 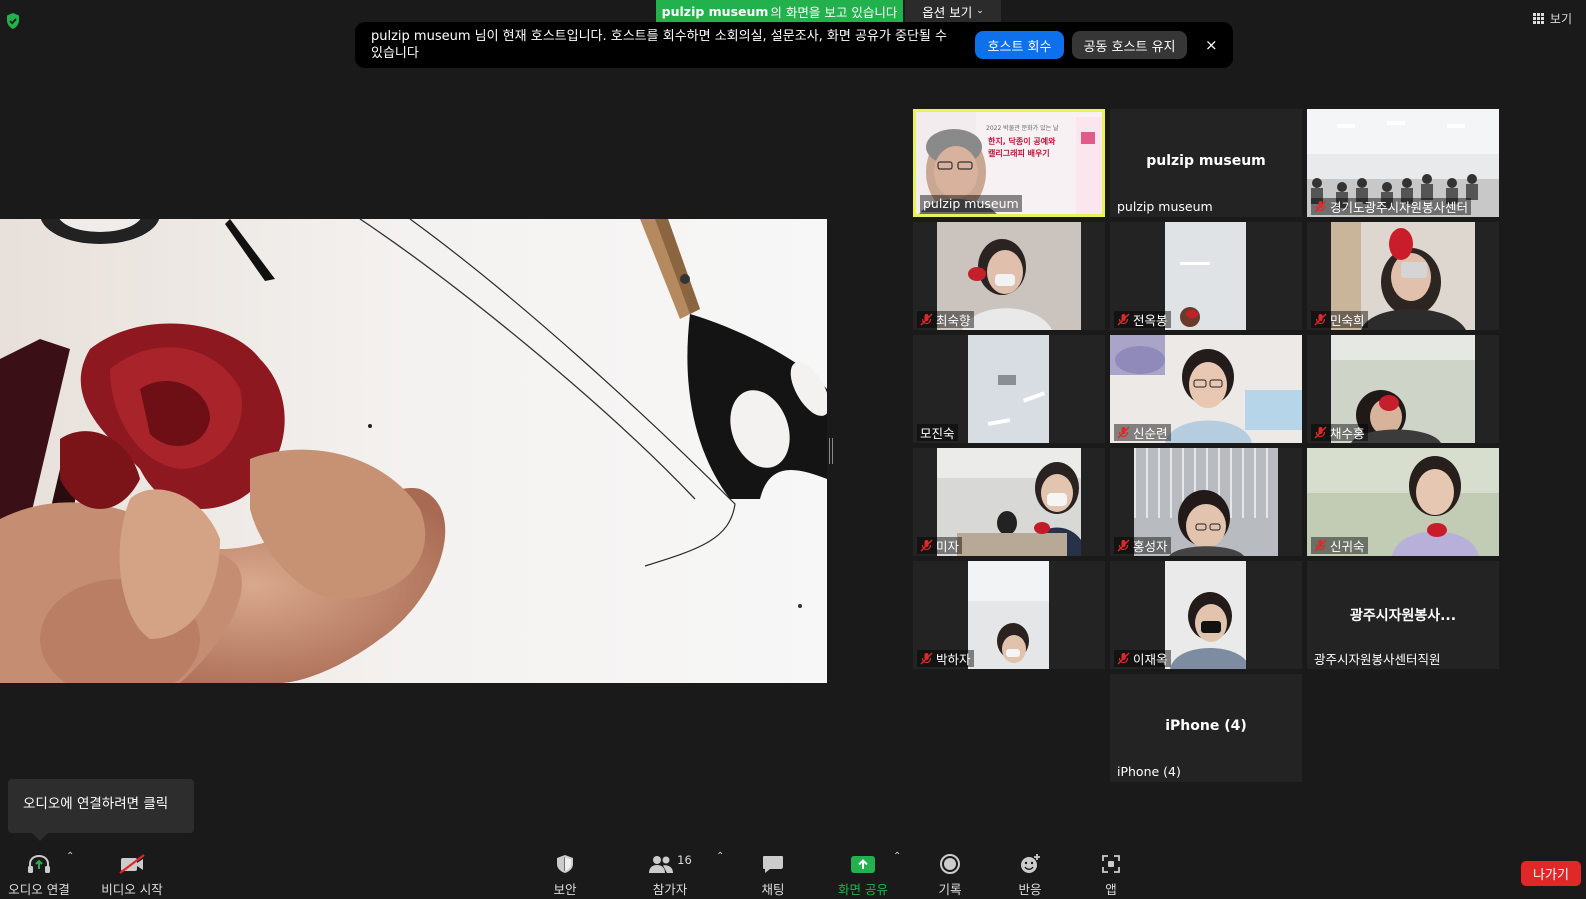 I want to click on participant-name-tag: 홍성자, so click(x=1142, y=545).